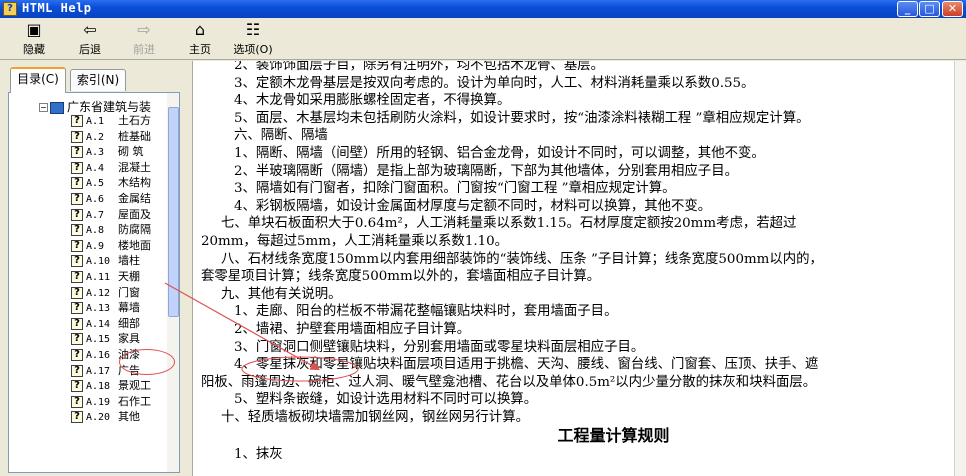  Describe the element at coordinates (98, 80) in the screenshot. I see `tab-index: 索引(N)` at that location.